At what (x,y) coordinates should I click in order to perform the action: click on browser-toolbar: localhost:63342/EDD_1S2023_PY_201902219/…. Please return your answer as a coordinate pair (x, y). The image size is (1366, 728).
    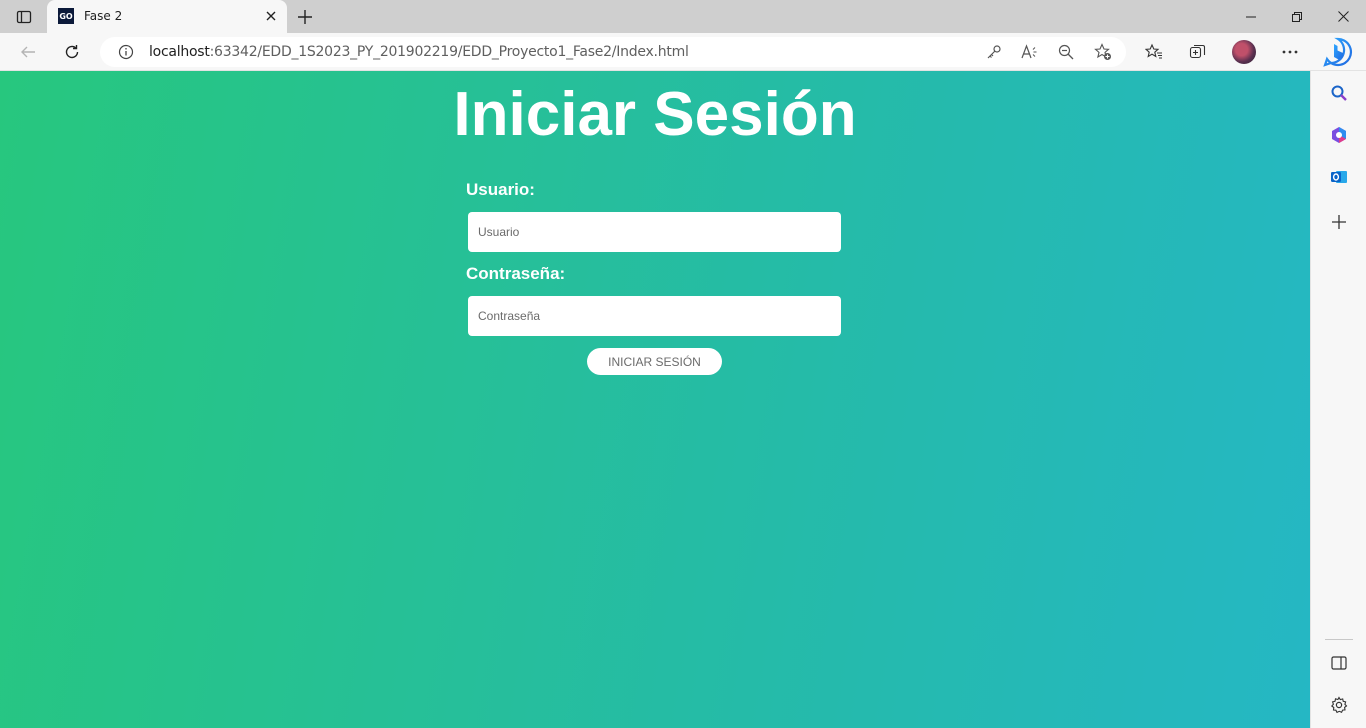
    Looking at the image, I should click on (683, 52).